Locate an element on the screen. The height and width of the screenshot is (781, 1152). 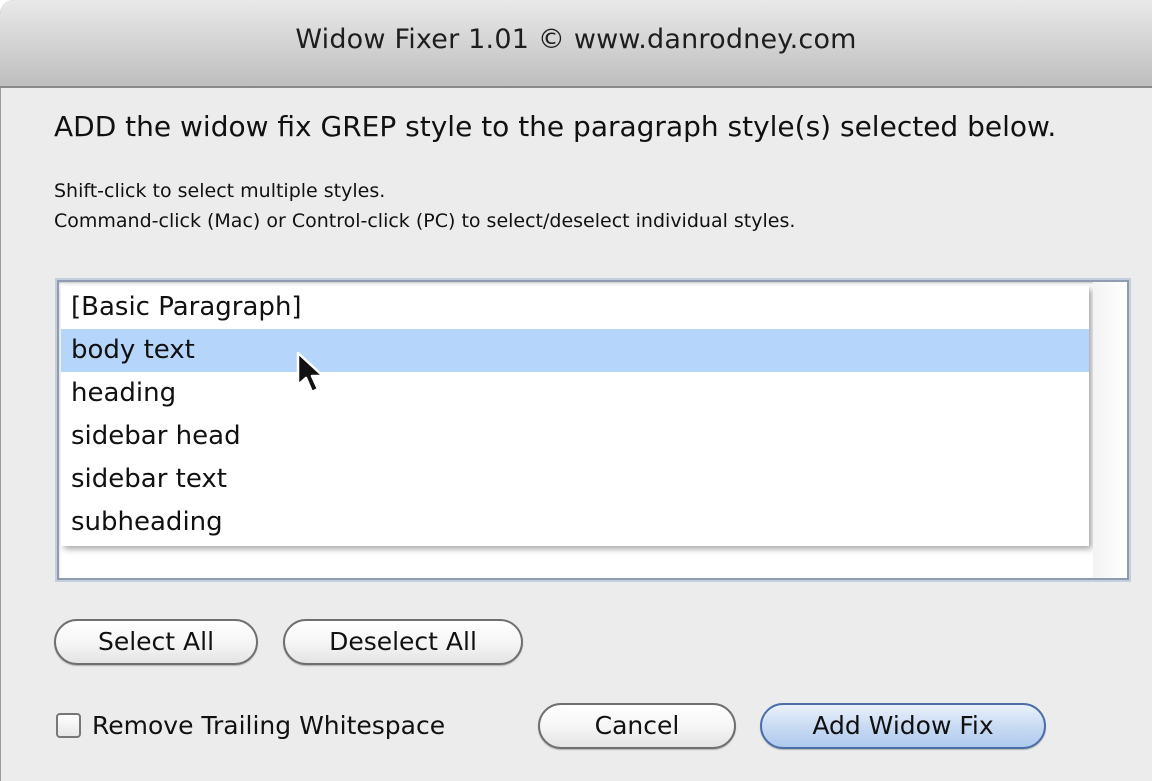
cancel-button: Cancel is located at coordinates (637, 726).